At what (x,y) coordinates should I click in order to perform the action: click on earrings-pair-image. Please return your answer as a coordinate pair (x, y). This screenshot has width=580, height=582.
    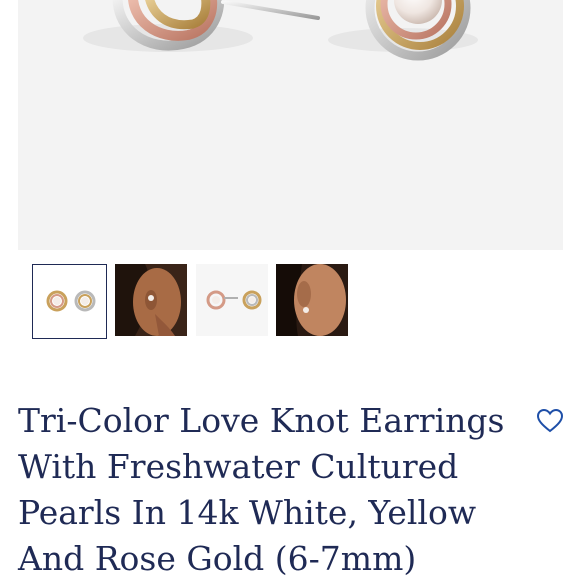
    Looking at the image, I should click on (69, 301).